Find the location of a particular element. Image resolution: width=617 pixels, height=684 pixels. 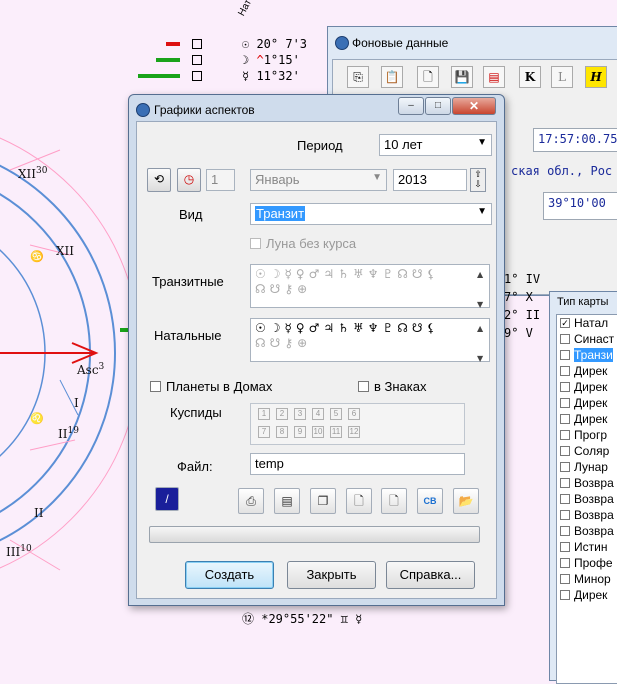

coord-field: 39°10'00 is located at coordinates (580, 206).